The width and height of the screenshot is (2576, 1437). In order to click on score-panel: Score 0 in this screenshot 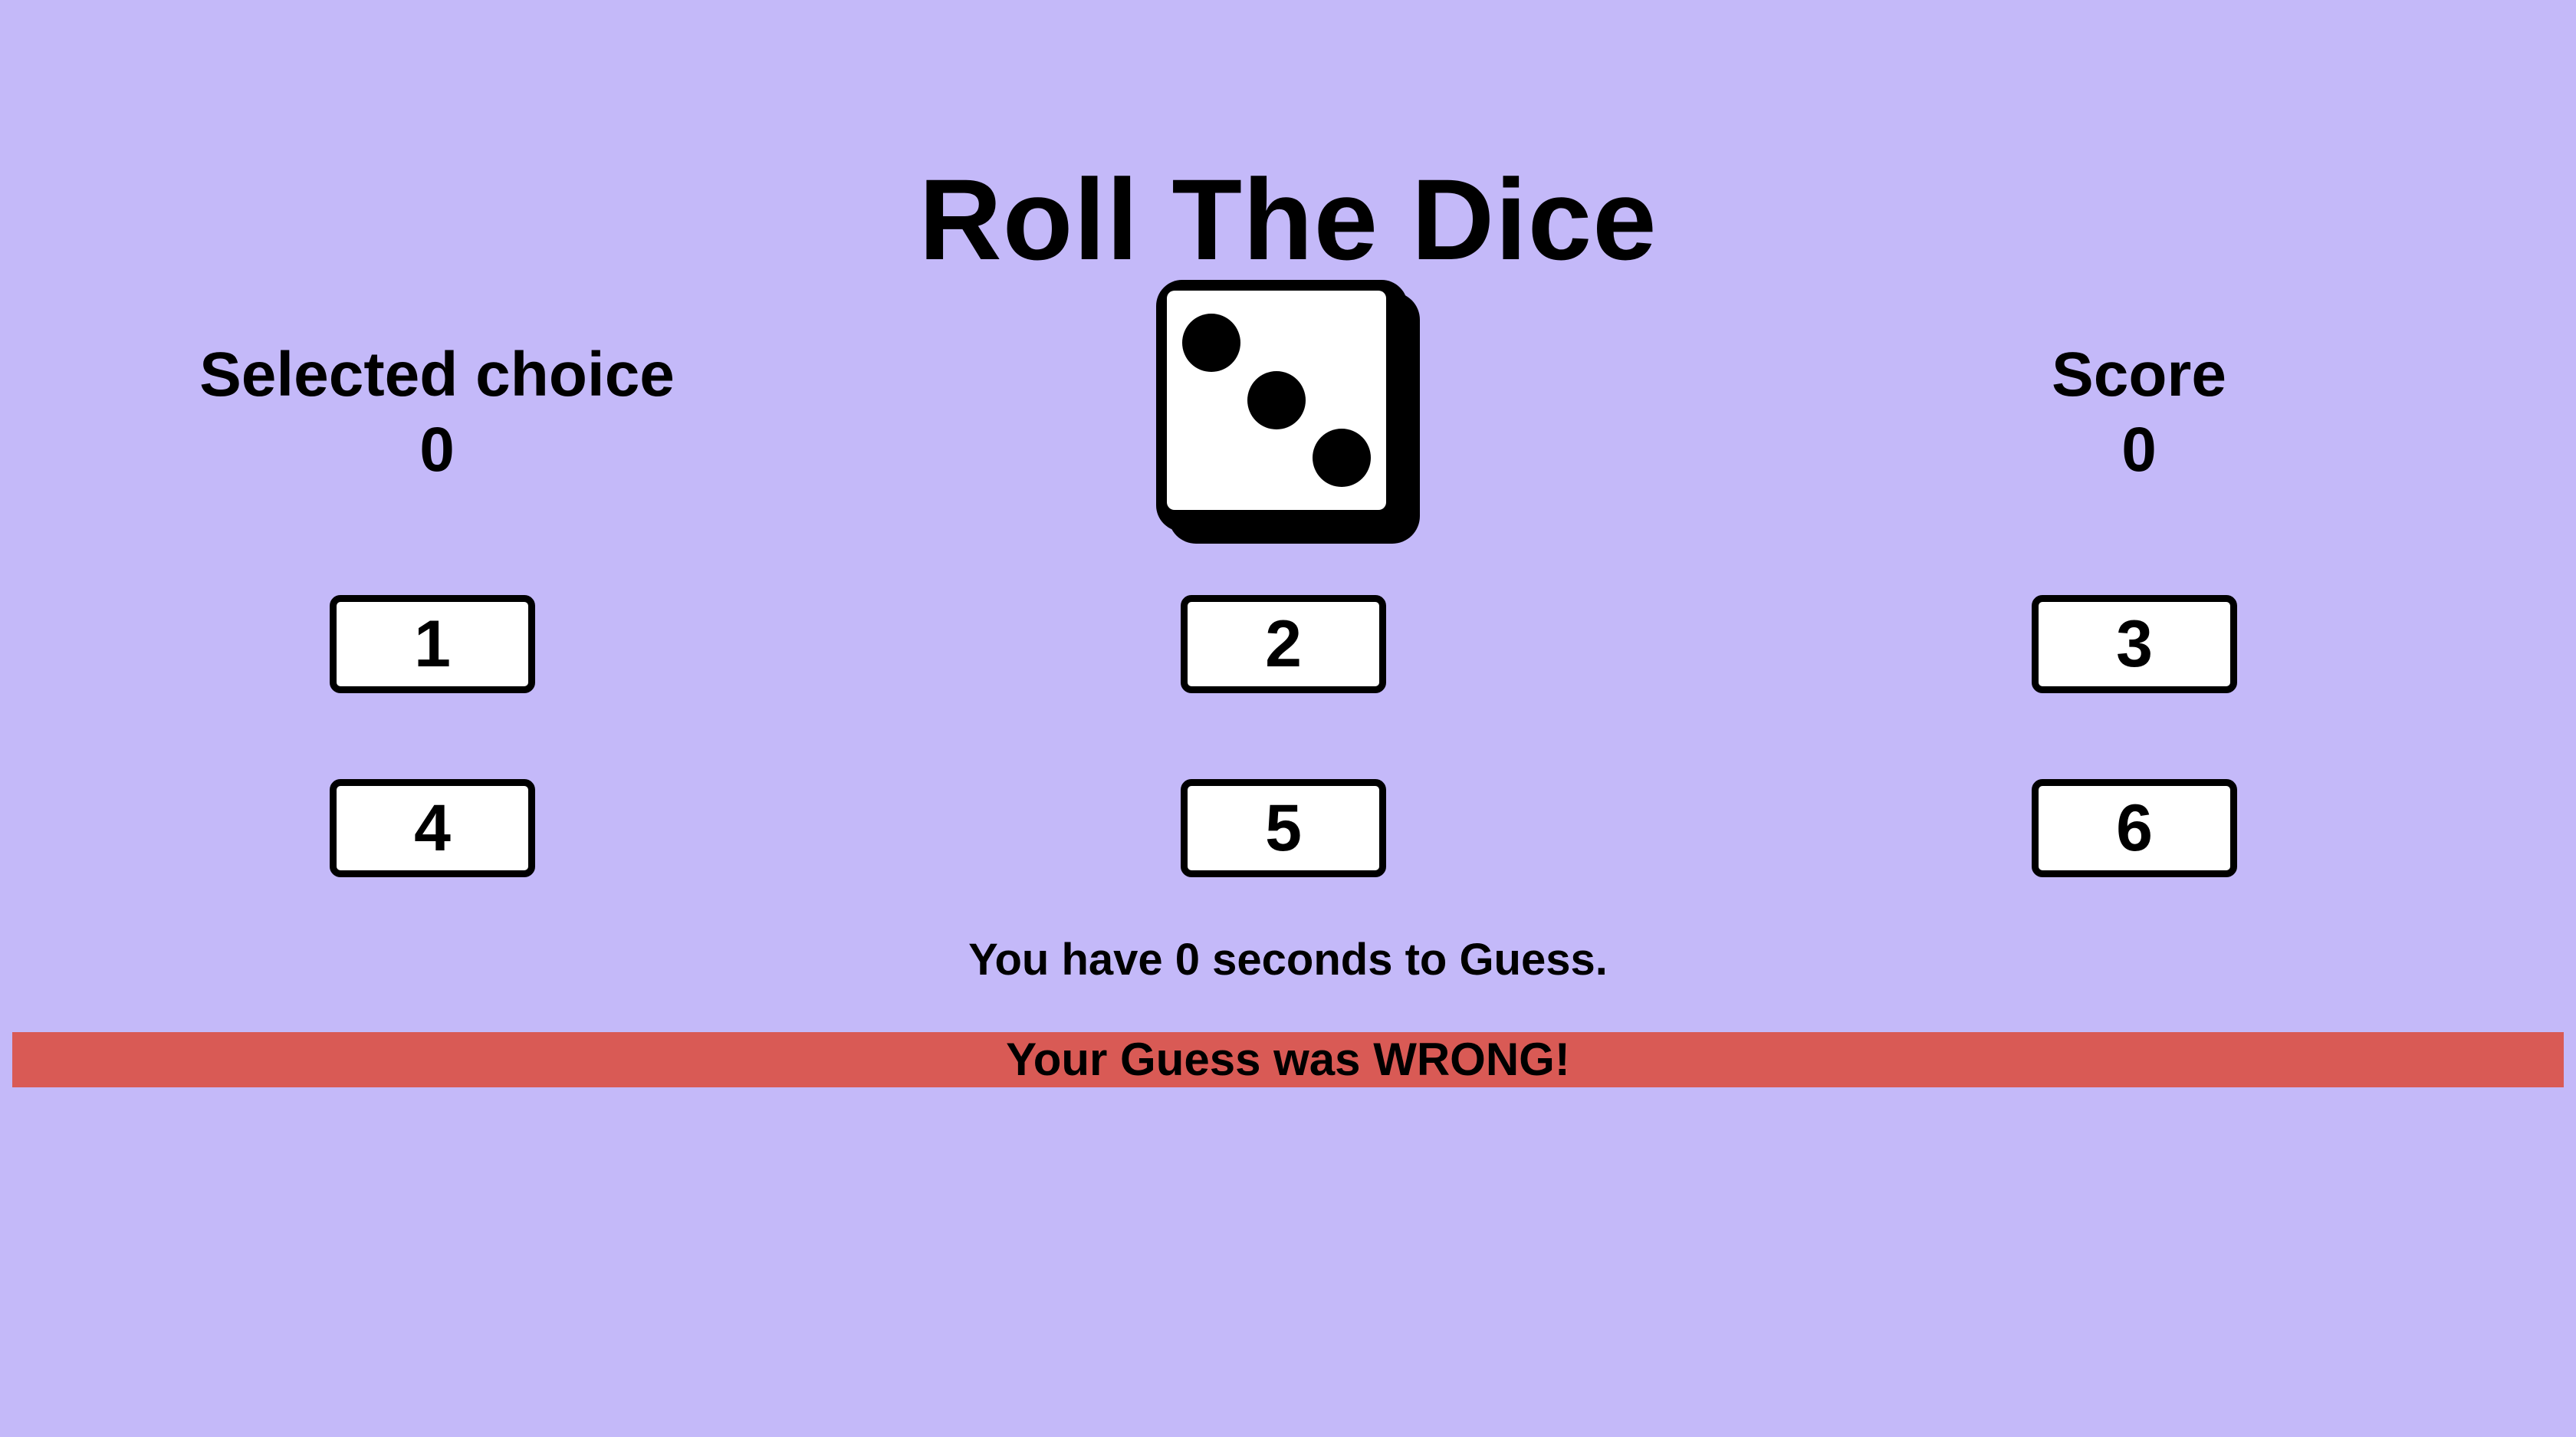, I will do `click(2139, 412)`.